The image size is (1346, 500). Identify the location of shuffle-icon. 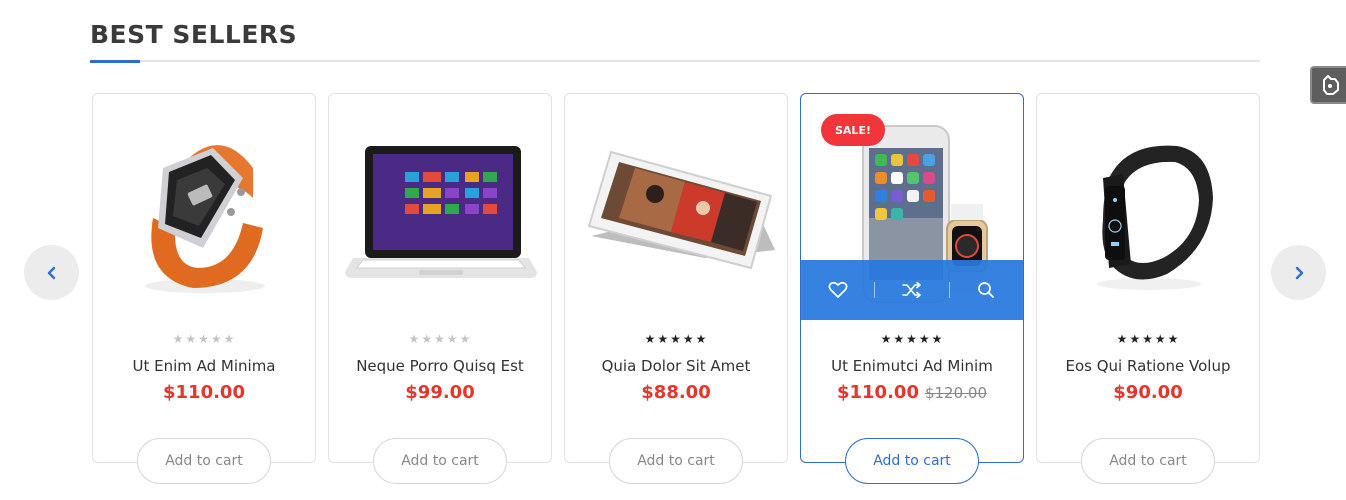
(911, 290).